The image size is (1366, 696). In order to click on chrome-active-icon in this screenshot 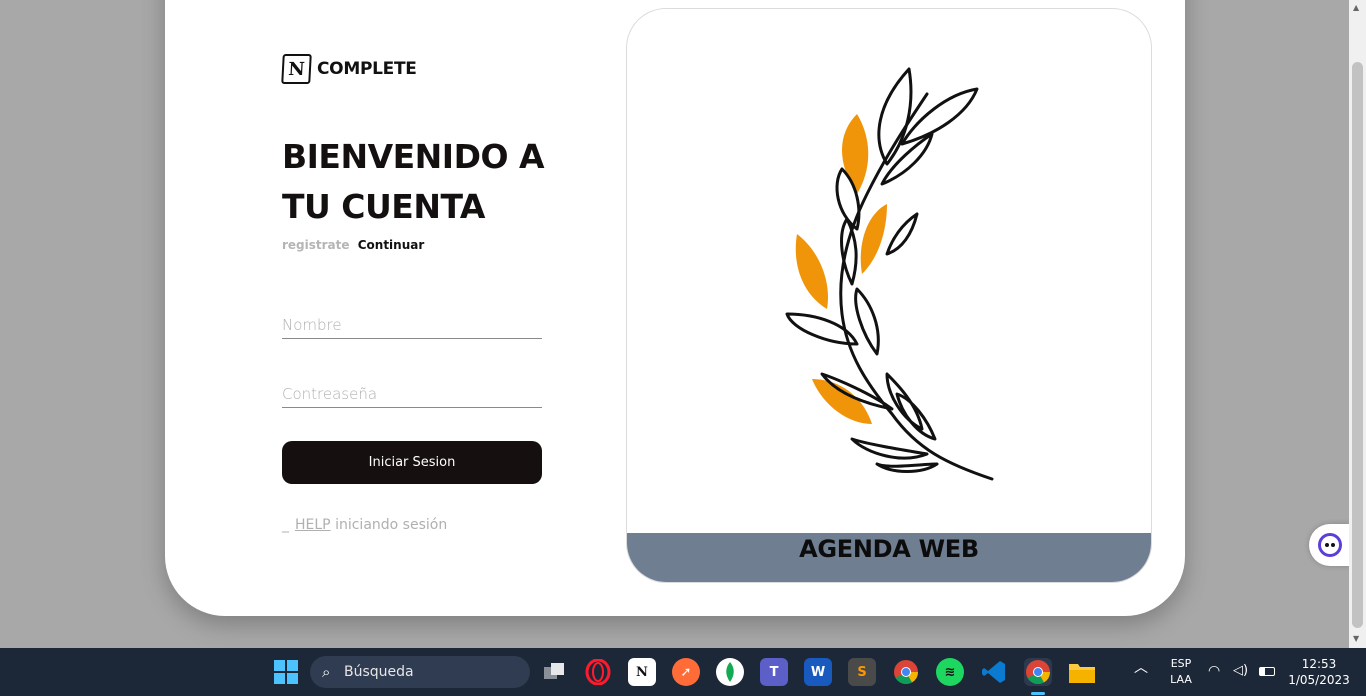, I will do `click(1038, 672)`.